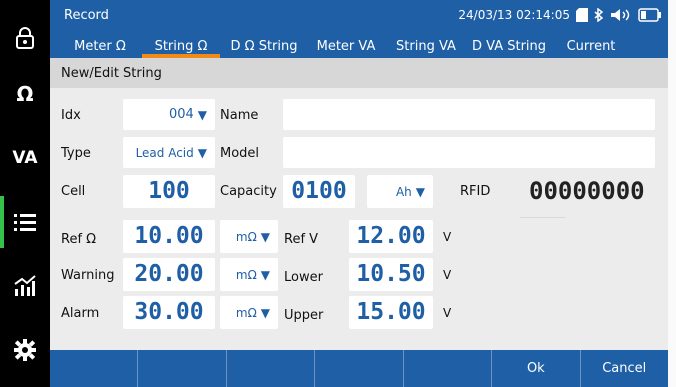  I want to click on lower-value: 10.50, so click(391, 274).